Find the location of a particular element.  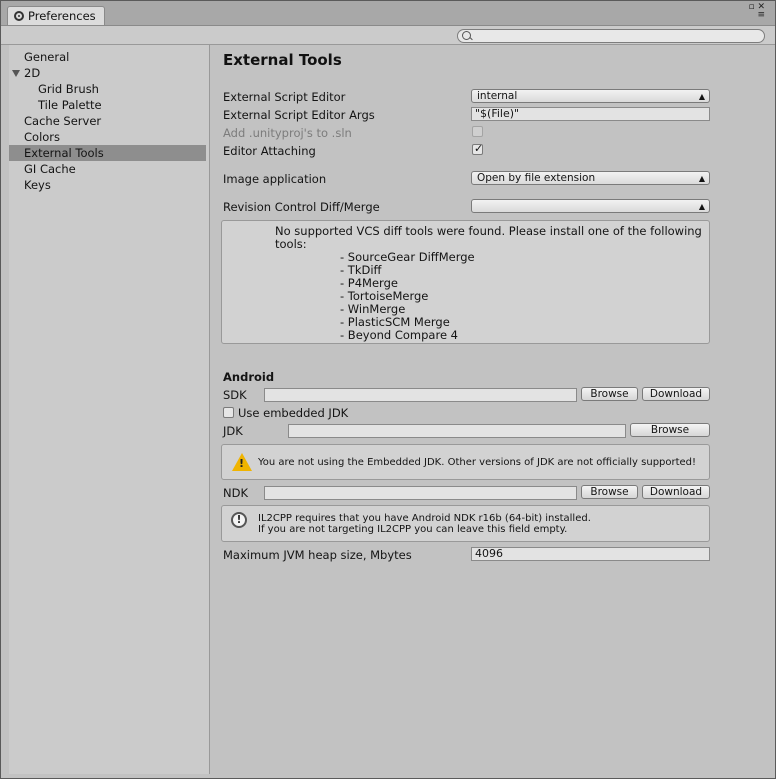

window-controls: ▫ ✕ ≡ is located at coordinates (755, 13).